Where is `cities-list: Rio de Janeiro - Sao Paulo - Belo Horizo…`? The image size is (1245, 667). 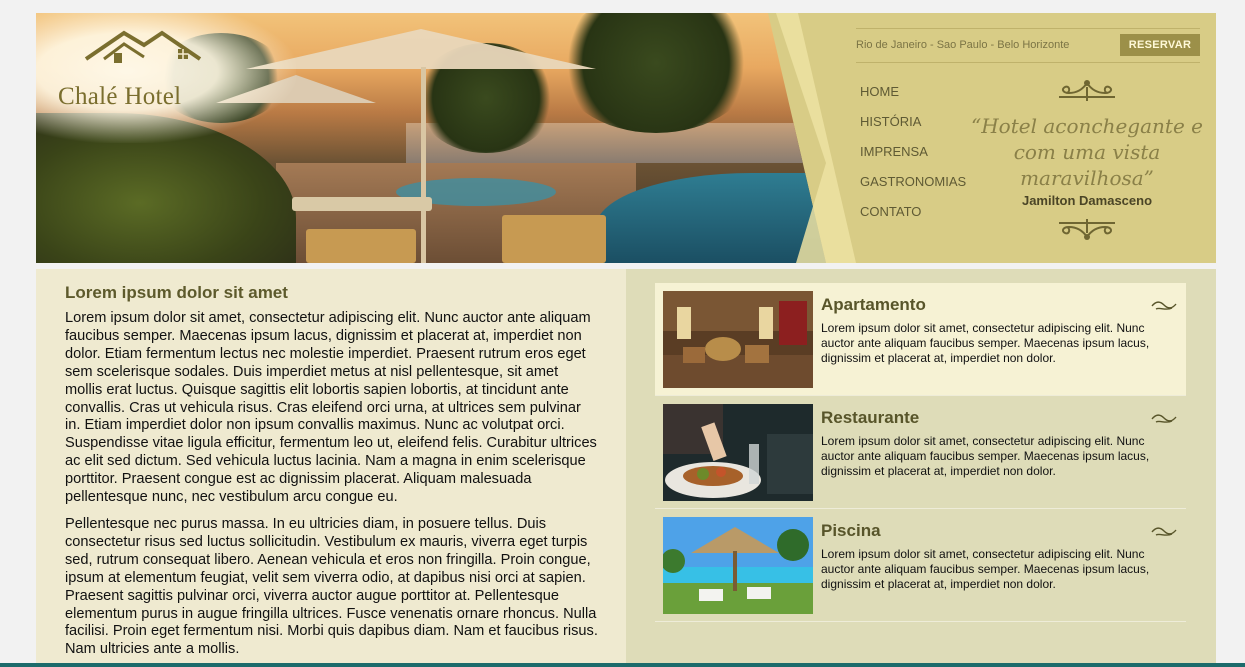 cities-list: Rio de Janeiro - Sao Paulo - Belo Horizo… is located at coordinates (963, 45).